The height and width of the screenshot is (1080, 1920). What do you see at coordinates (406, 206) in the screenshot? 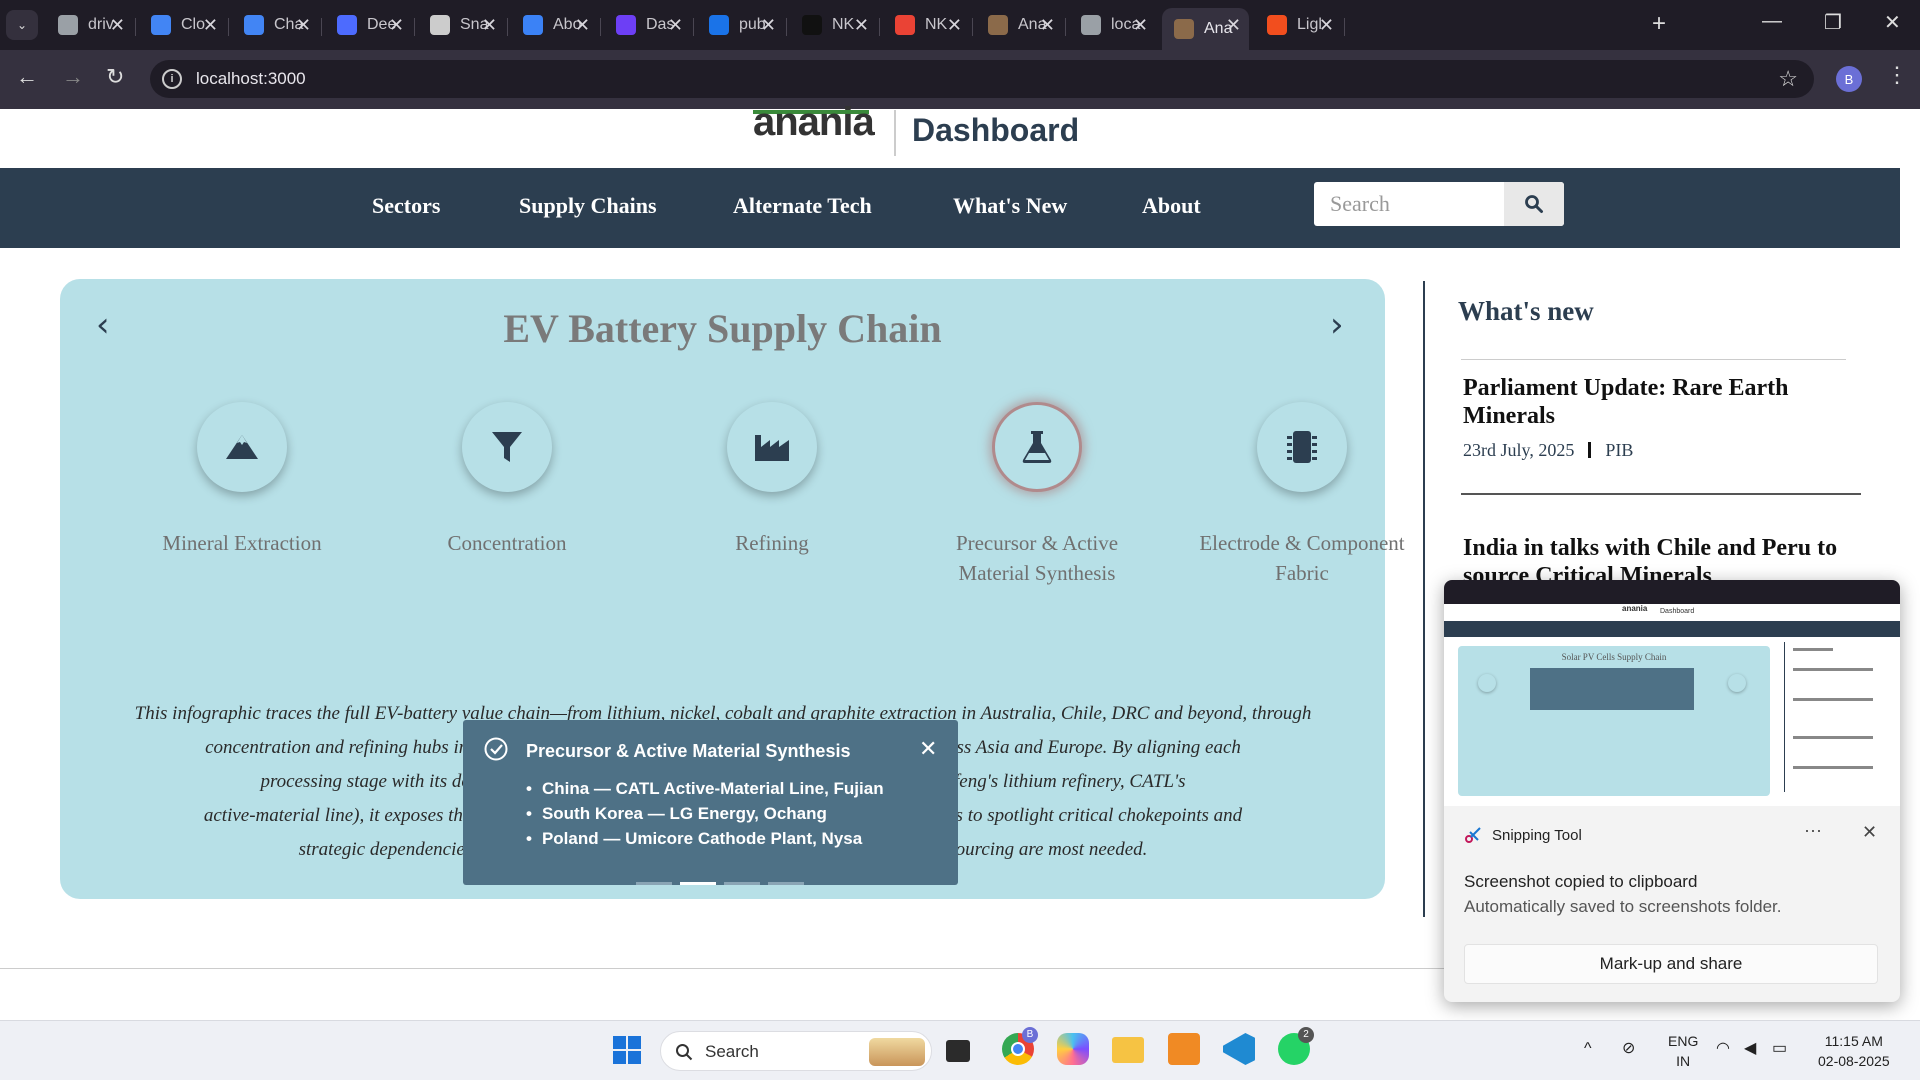
I see `nav-sectors: Sectors` at bounding box center [406, 206].